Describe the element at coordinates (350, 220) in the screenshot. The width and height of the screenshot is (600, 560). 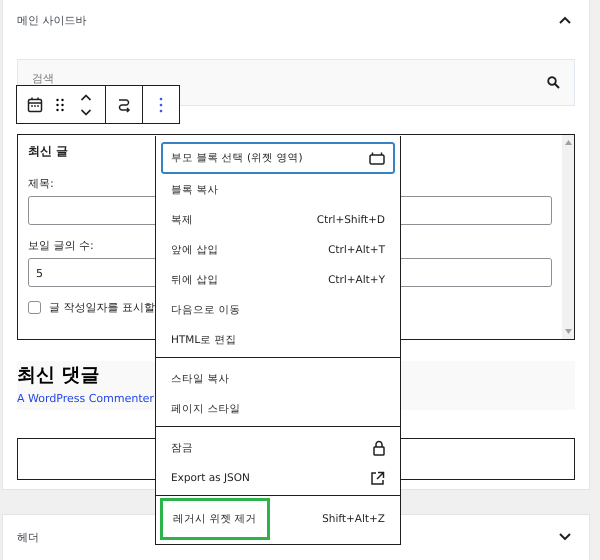
I see `shortcut-text: Ctrl+Shift+D` at that location.